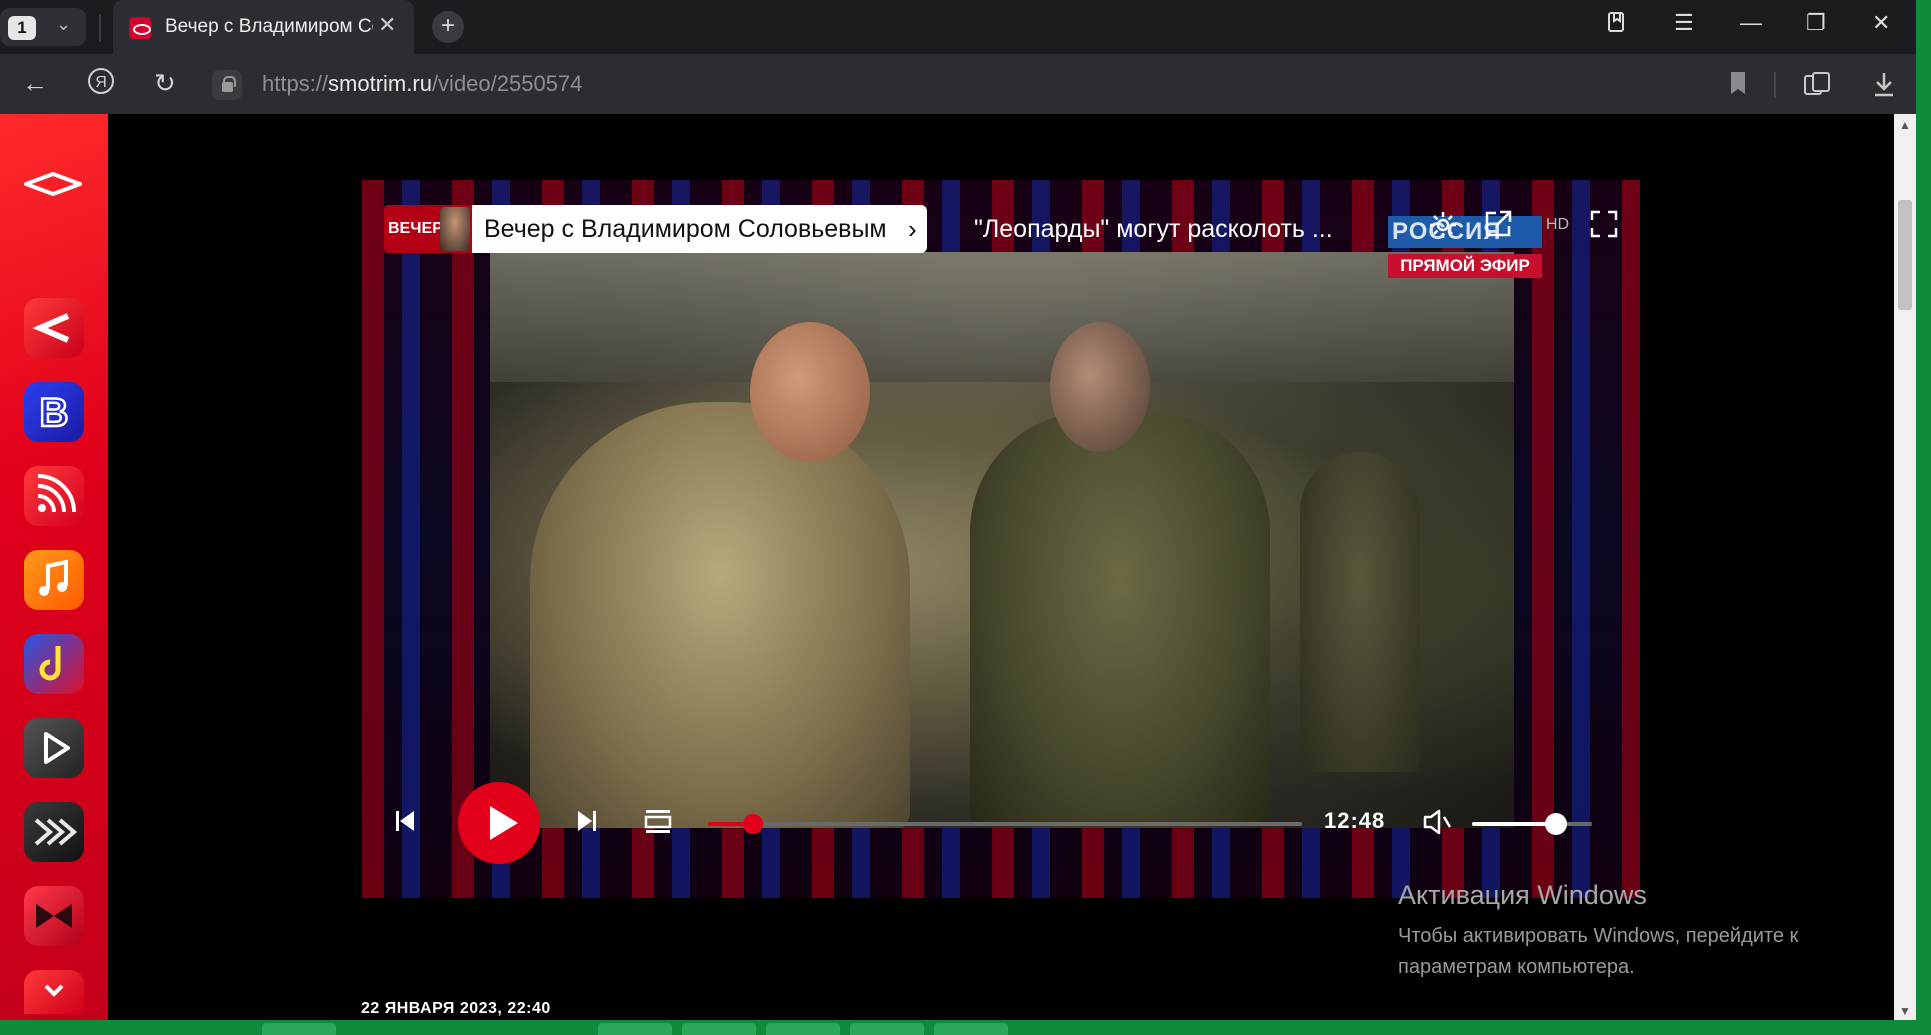  What do you see at coordinates (269, 26) in the screenshot?
I see `tab-title: Вечер с Владимиром Соловьевым` at bounding box center [269, 26].